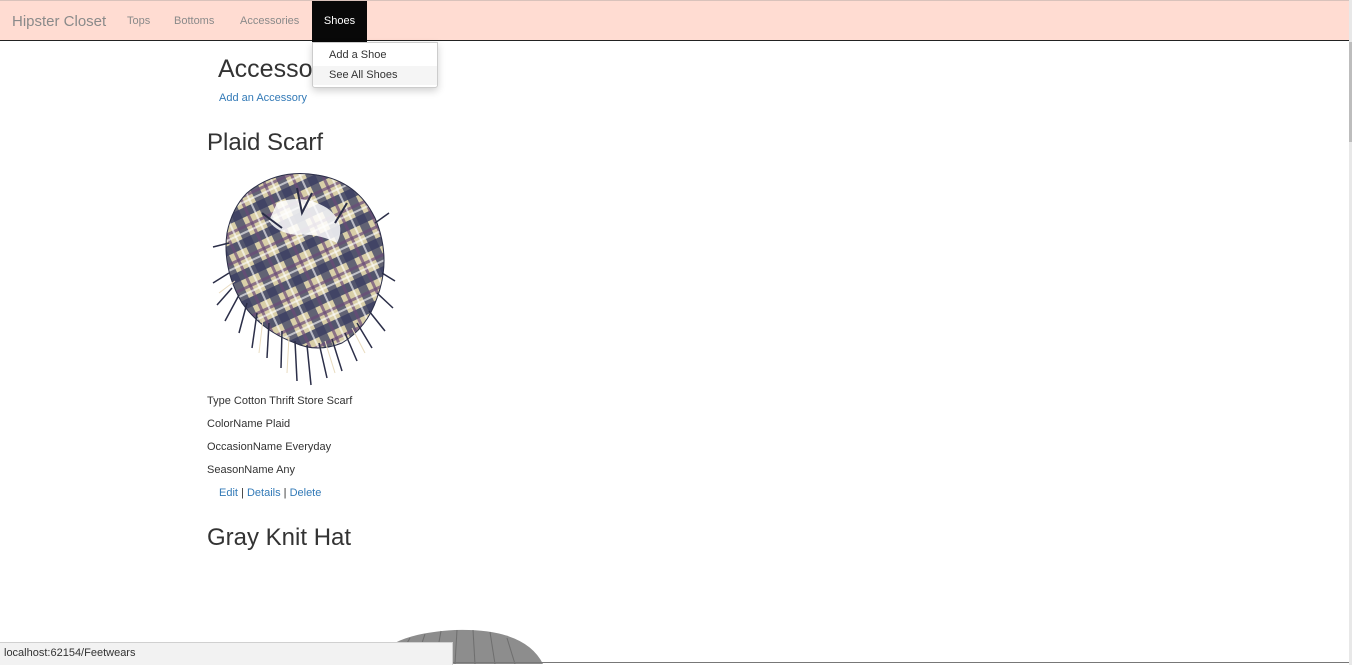 This screenshot has width=1352, height=665. I want to click on item-actions: Edit | Details | Delete, so click(270, 493).